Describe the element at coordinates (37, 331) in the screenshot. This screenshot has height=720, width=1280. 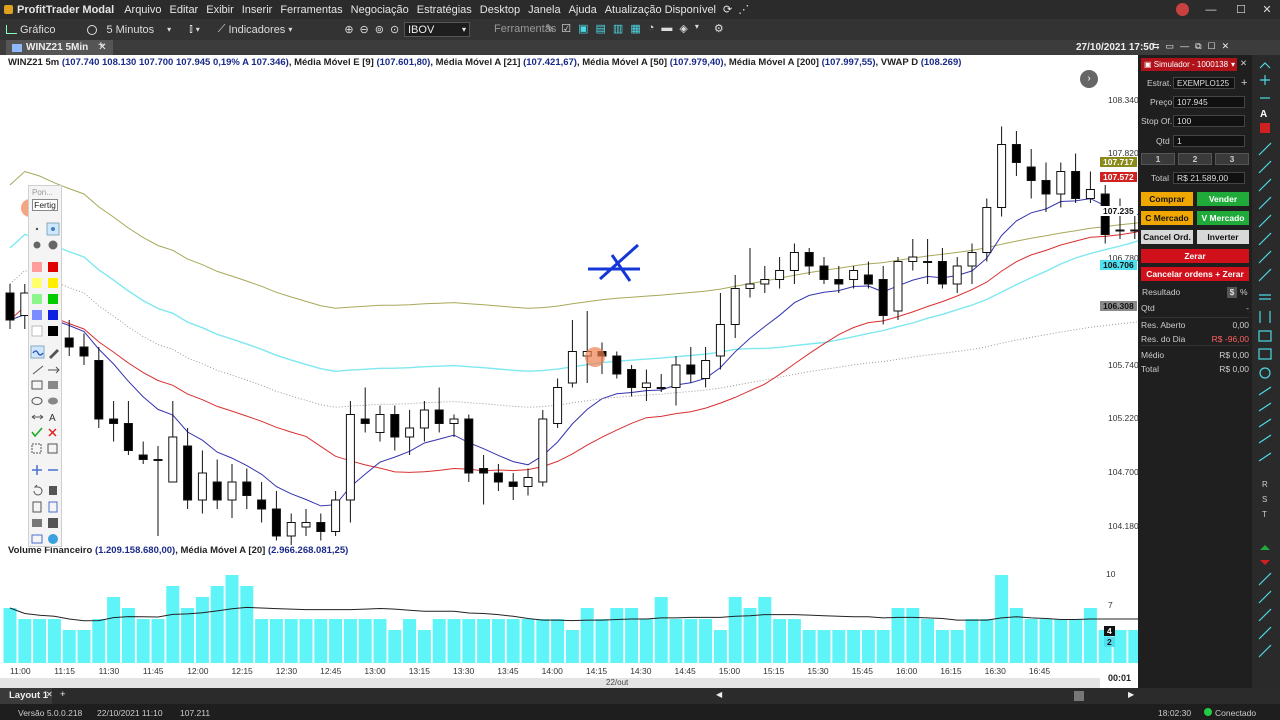
I see `color-white` at that location.